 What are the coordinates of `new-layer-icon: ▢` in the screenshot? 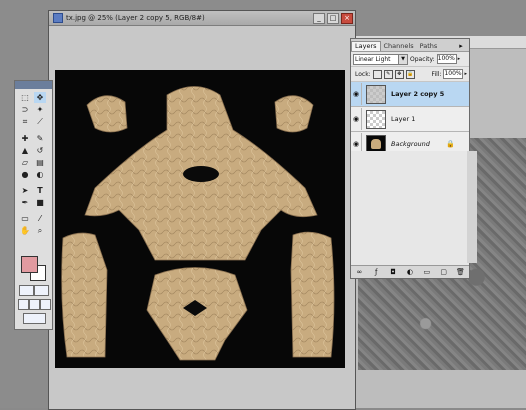 It's located at (443, 272).